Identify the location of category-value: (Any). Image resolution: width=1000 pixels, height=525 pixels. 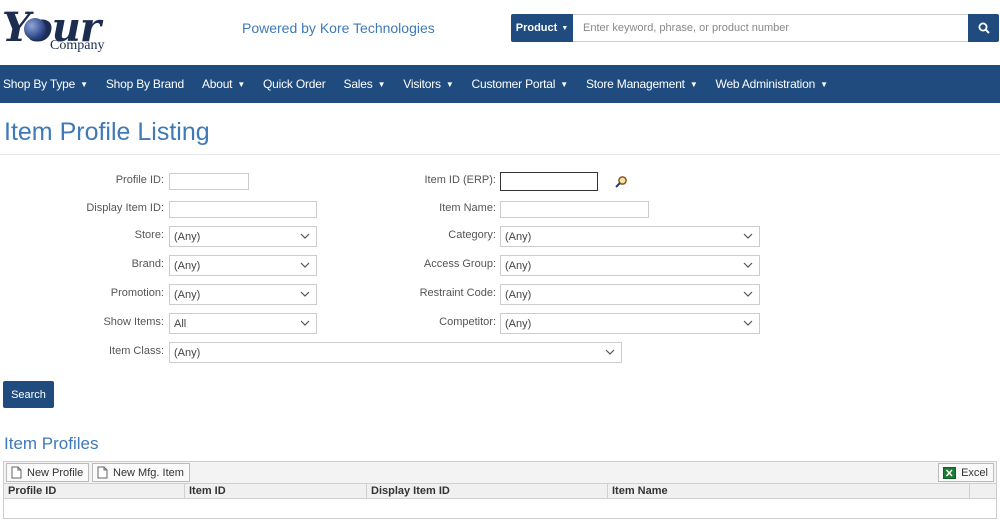
(518, 236).